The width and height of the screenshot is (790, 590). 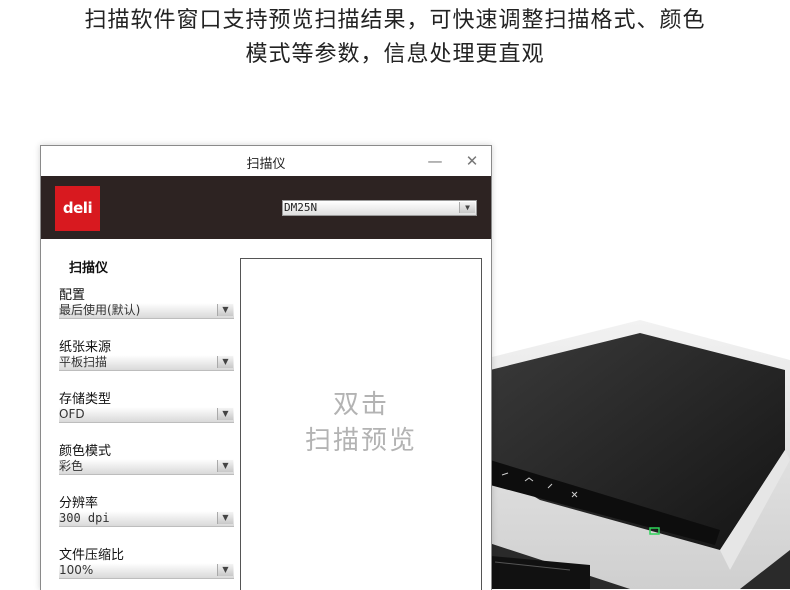 I want to click on field-label-storage-type: 存储类型, so click(x=85, y=399).